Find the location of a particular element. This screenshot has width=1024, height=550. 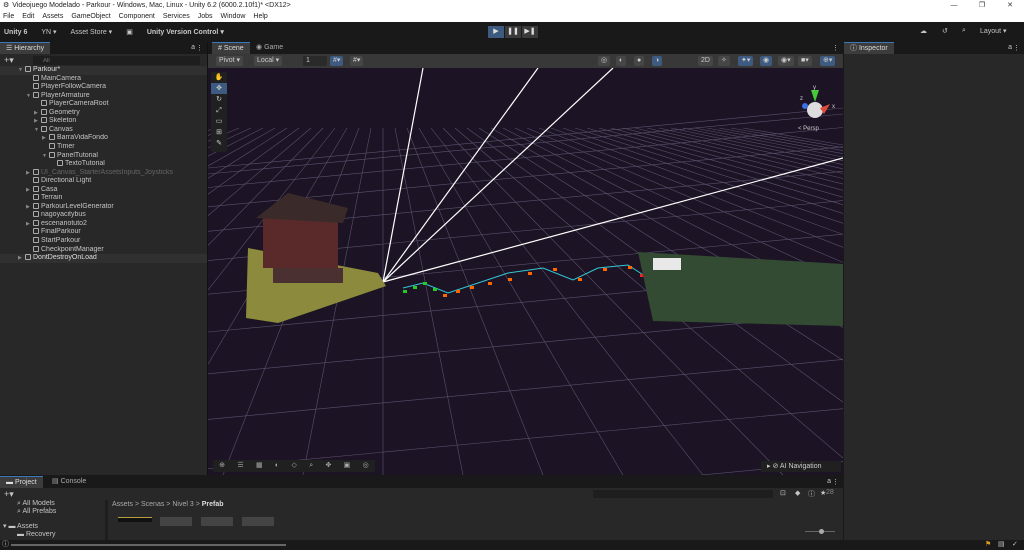

overlay-tool-icon: ▦ is located at coordinates (259, 466).